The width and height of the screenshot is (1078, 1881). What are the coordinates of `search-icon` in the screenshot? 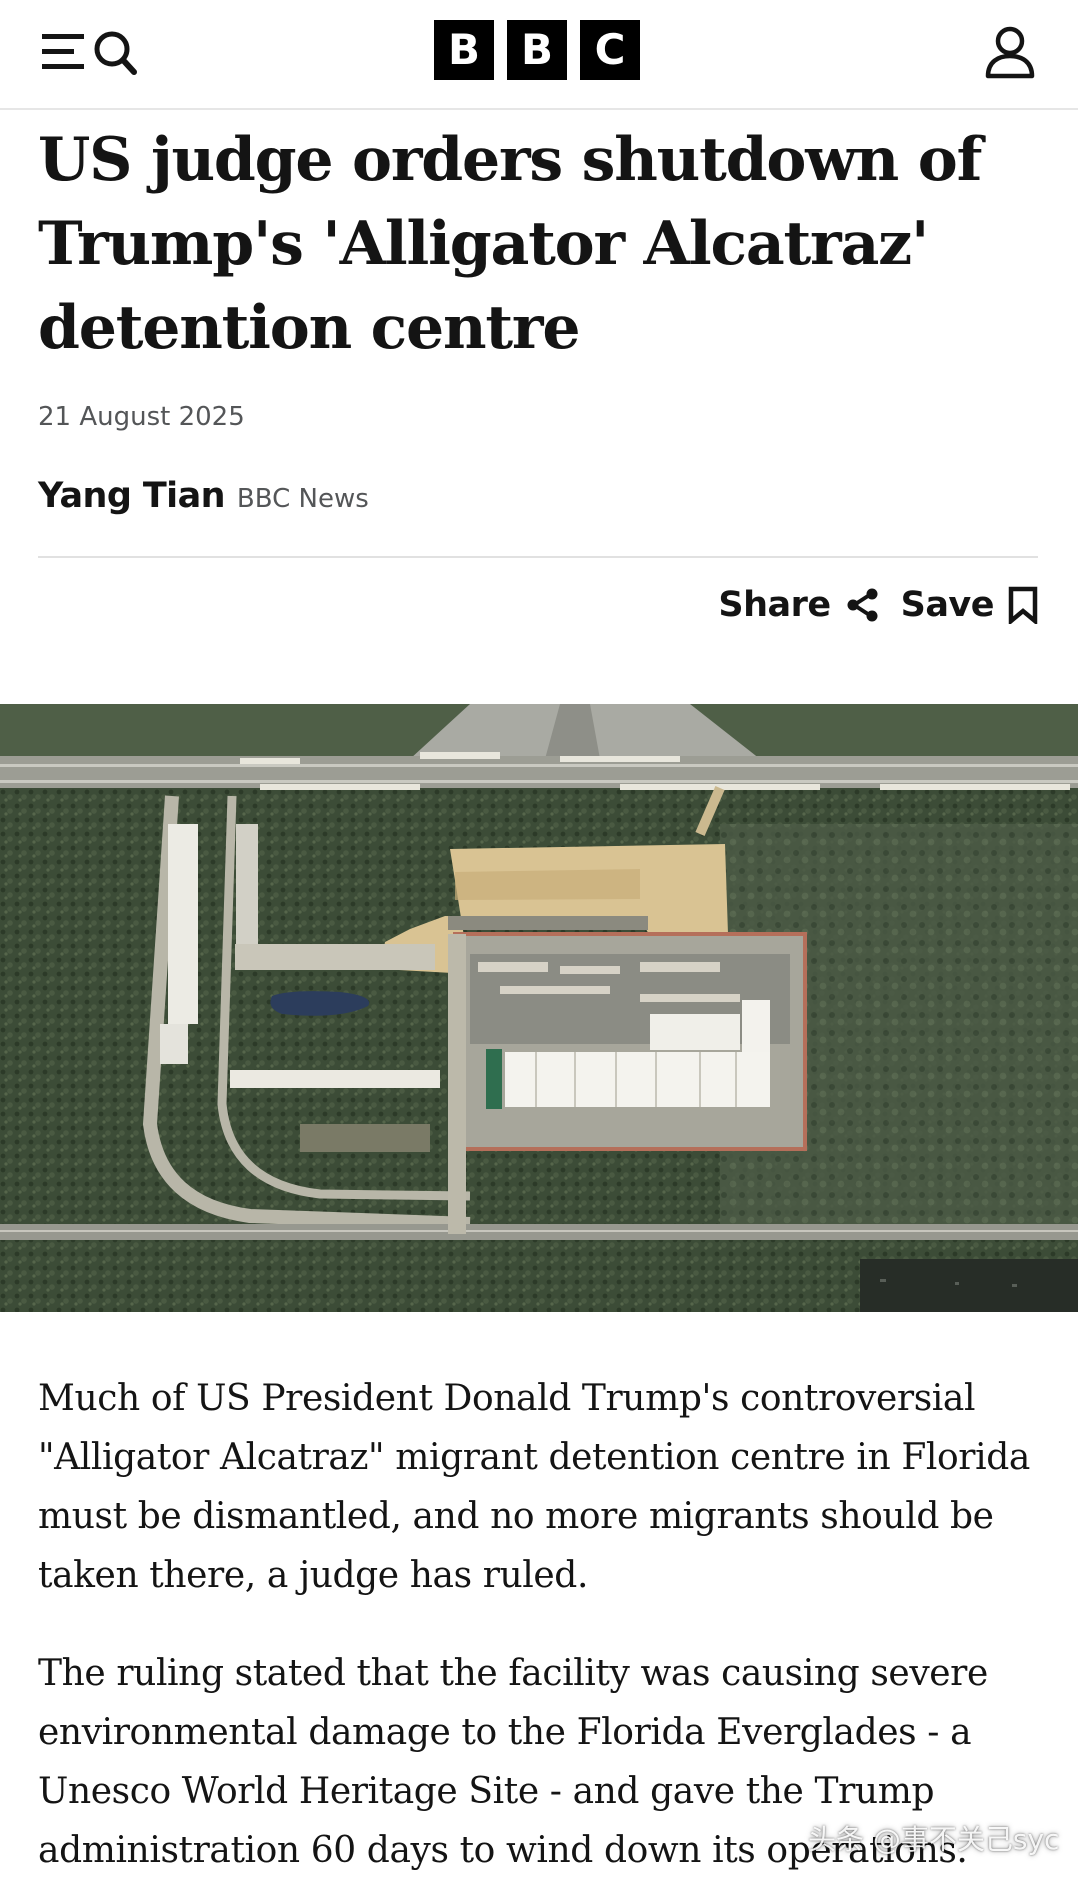 It's located at (115, 53).